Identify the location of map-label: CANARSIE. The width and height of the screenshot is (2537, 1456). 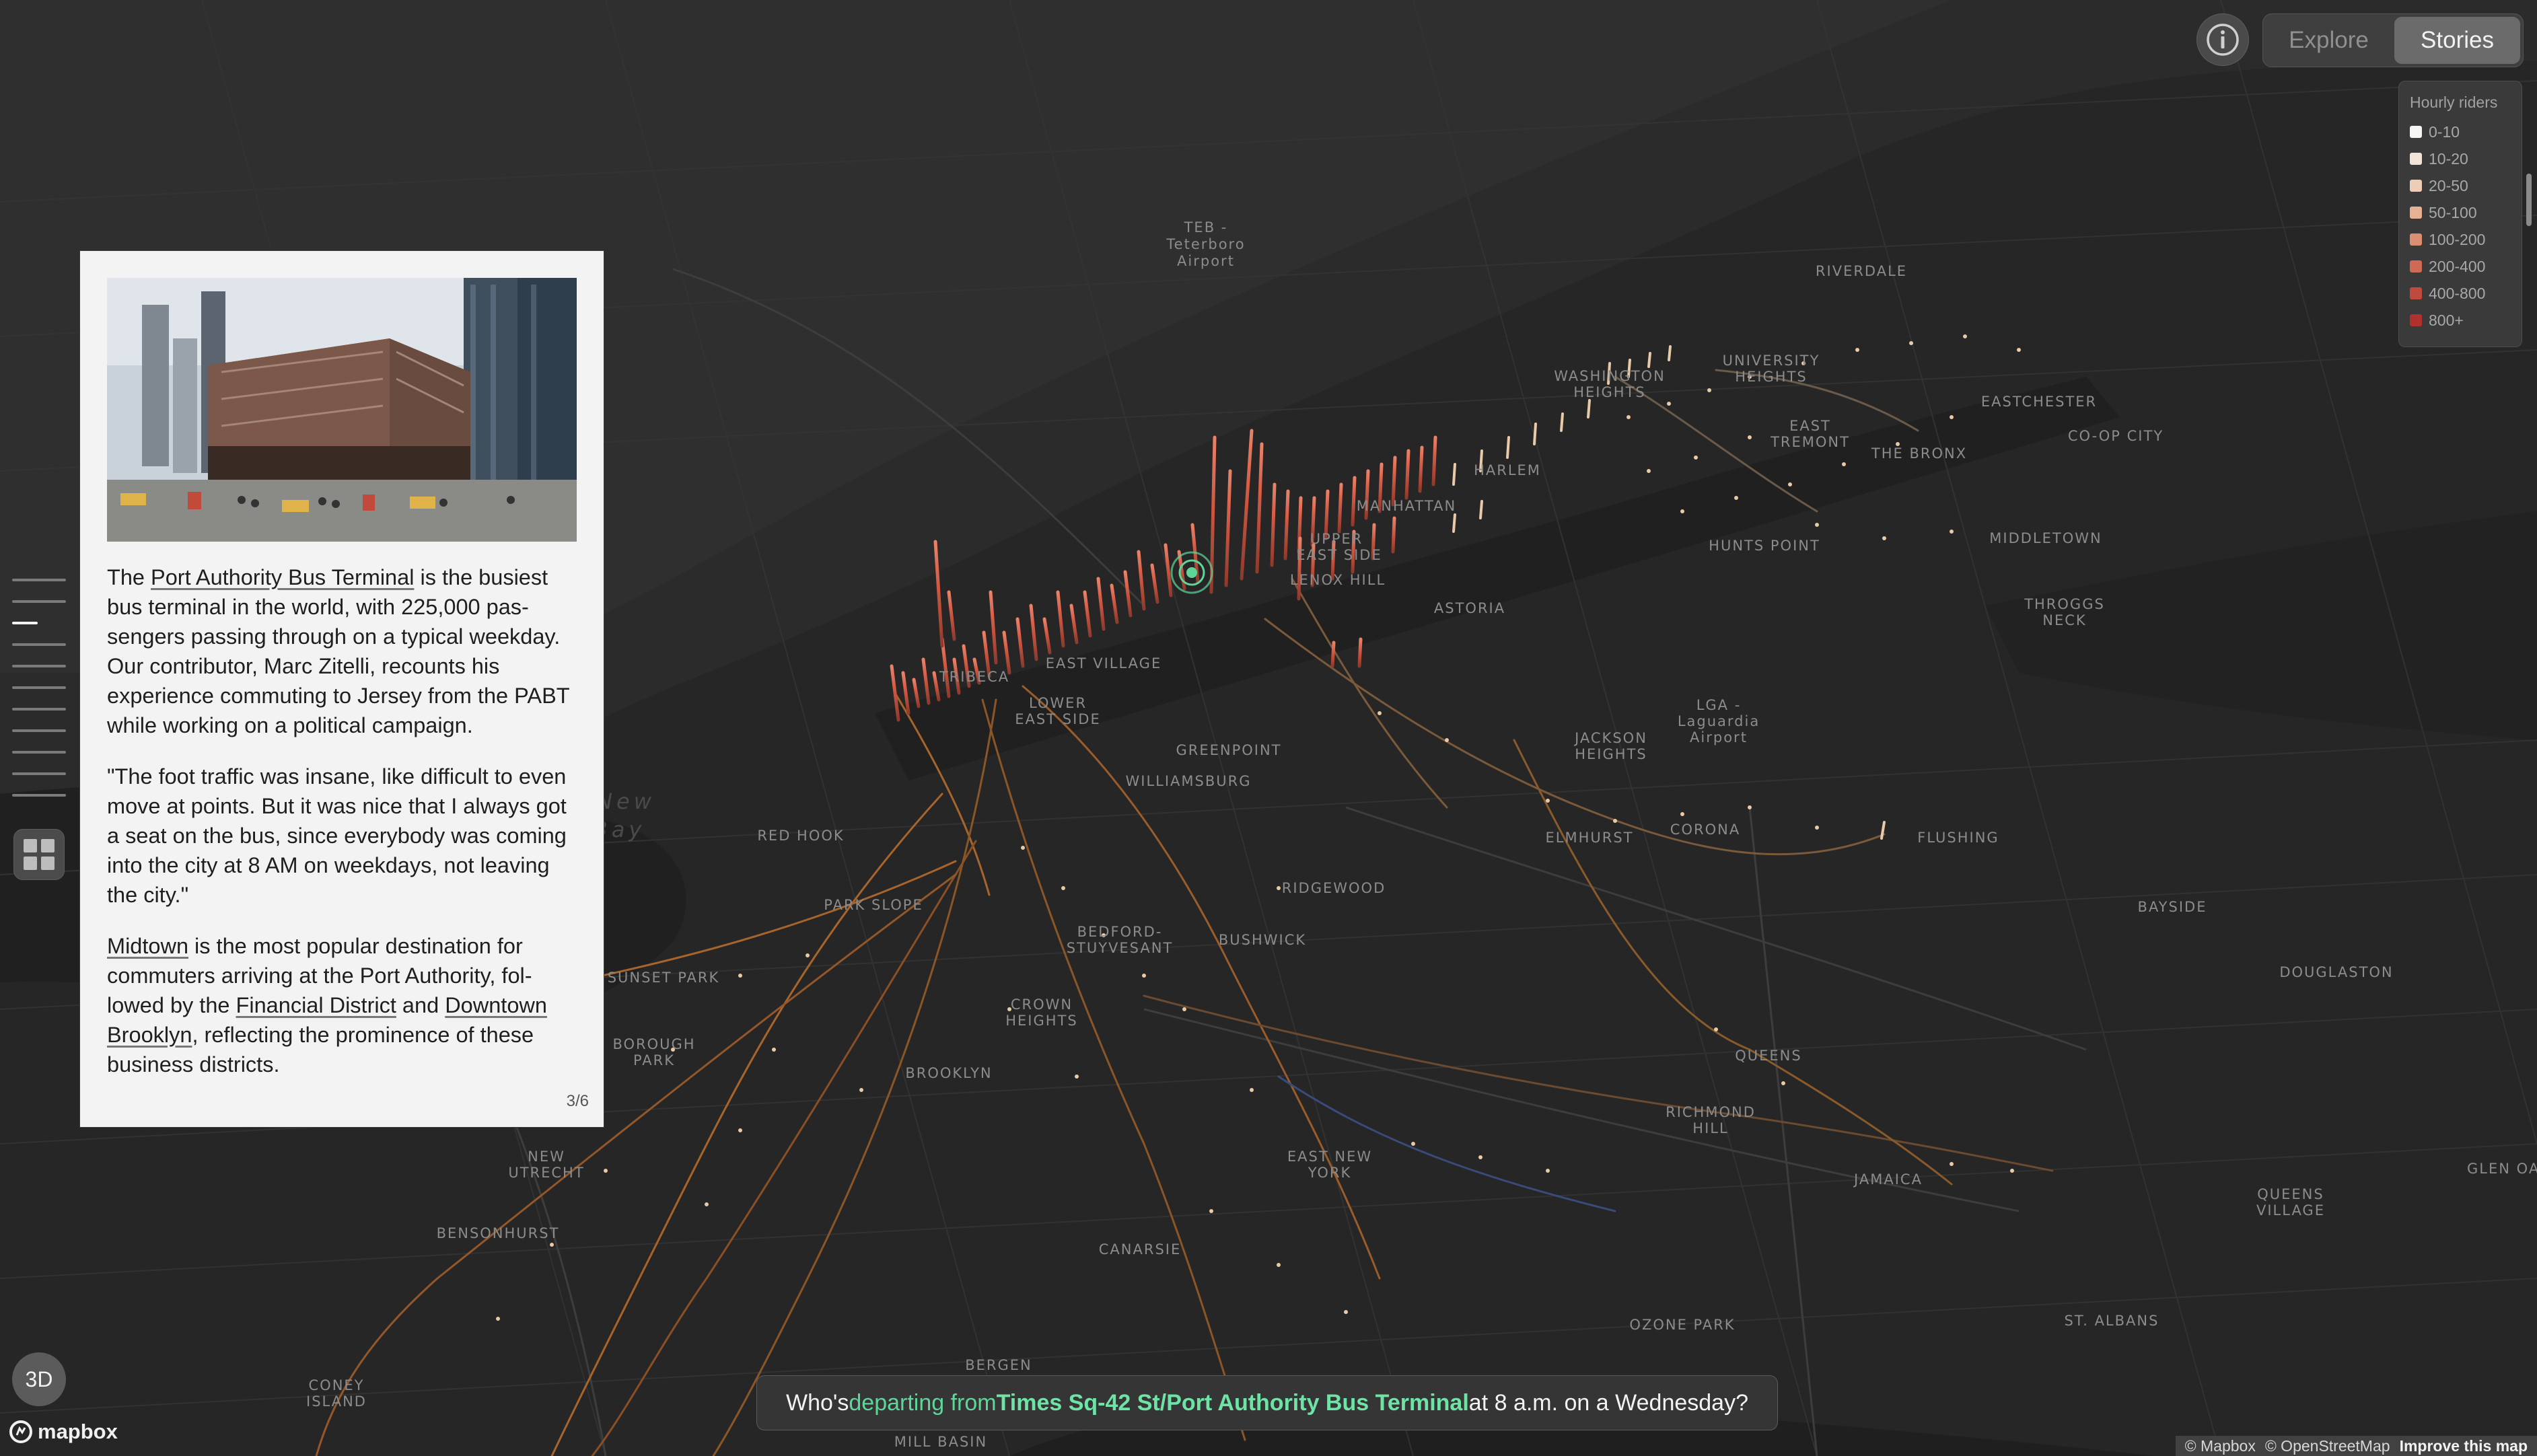
(1141, 1249).